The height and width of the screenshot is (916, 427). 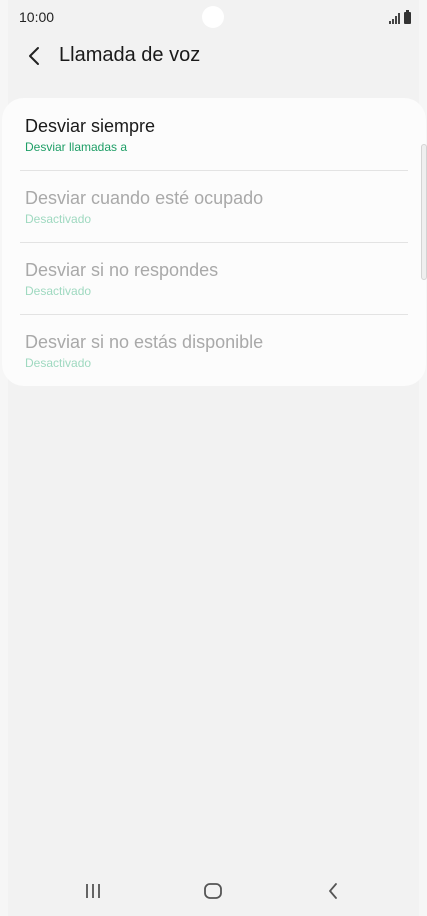 I want to click on home-button, so click(x=213, y=891).